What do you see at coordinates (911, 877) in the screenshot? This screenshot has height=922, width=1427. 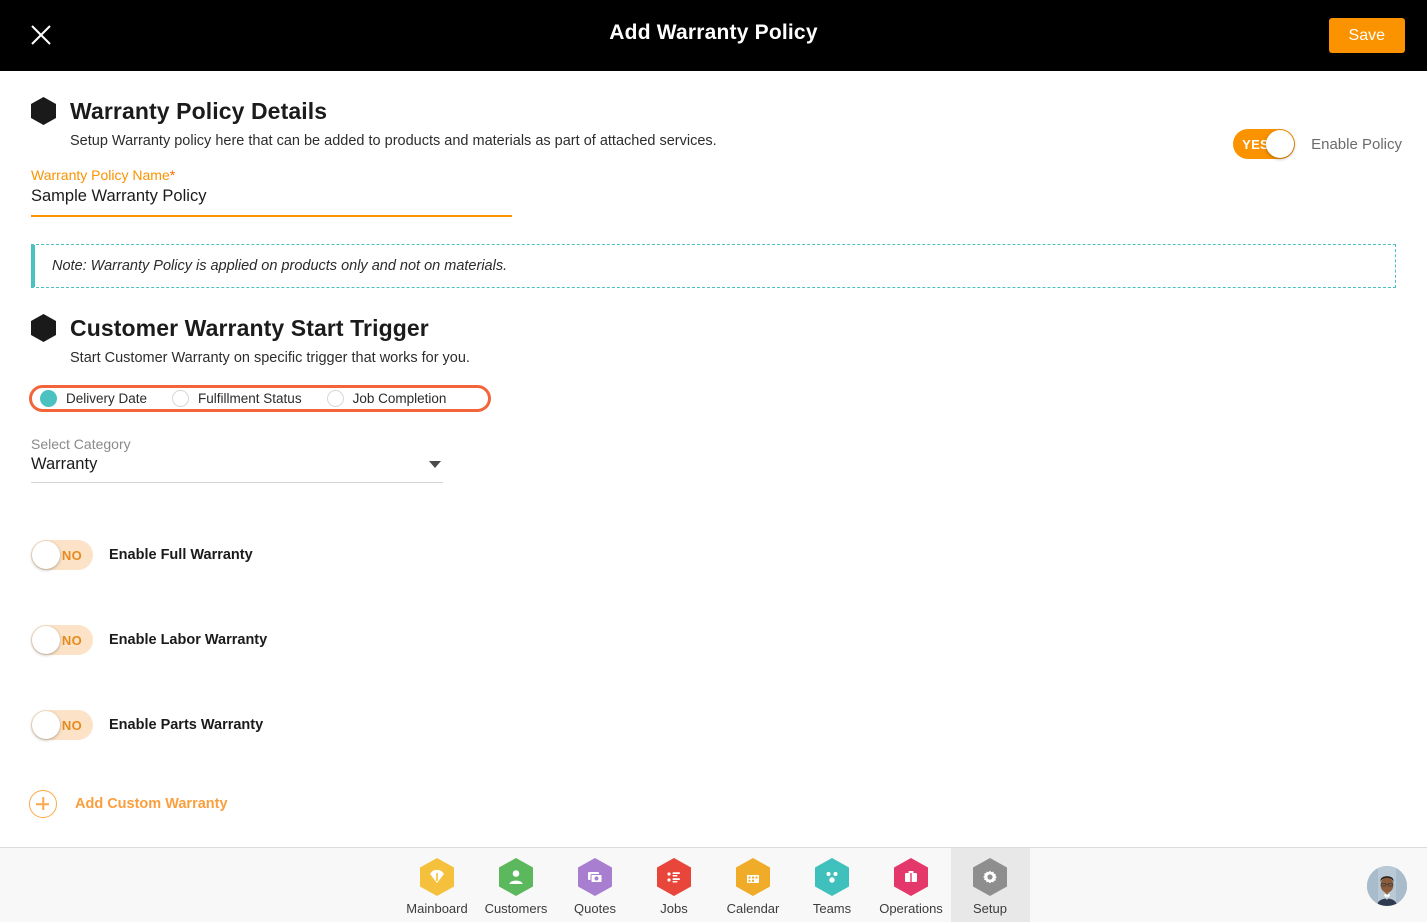 I see `operations-icon` at bounding box center [911, 877].